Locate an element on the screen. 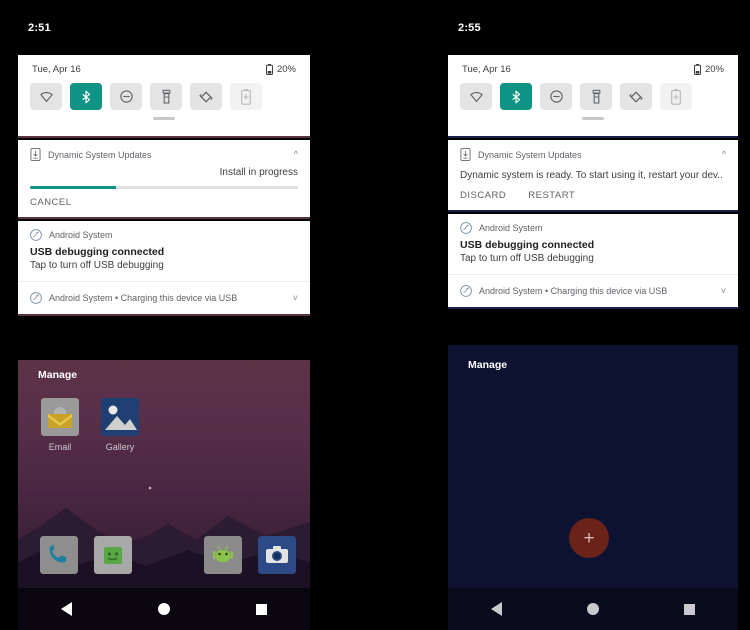 Image resolution: width=750 pixels, height=630 pixels. left-quick-settings-panel: Tue, Apr 16 20% is located at coordinates (164, 96).